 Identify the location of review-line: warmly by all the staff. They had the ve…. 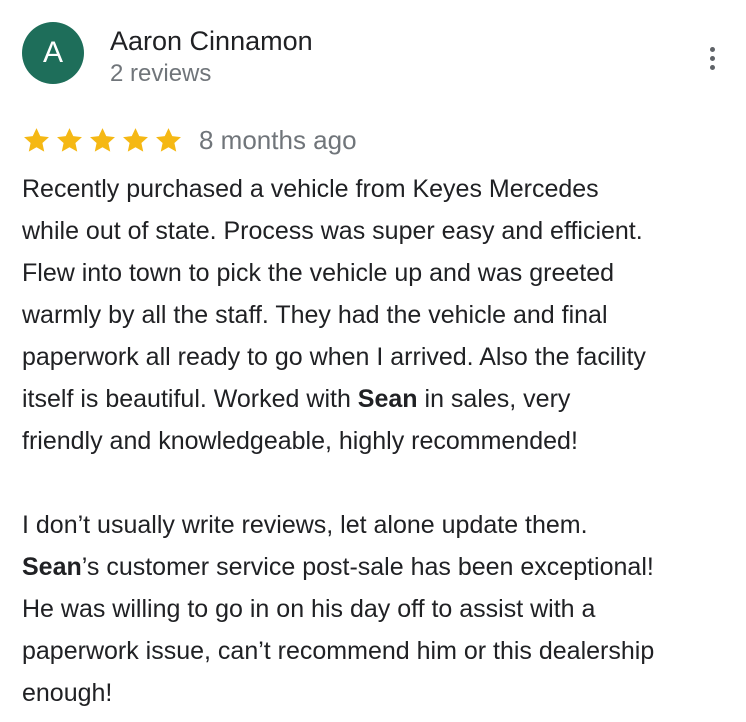
(315, 315).